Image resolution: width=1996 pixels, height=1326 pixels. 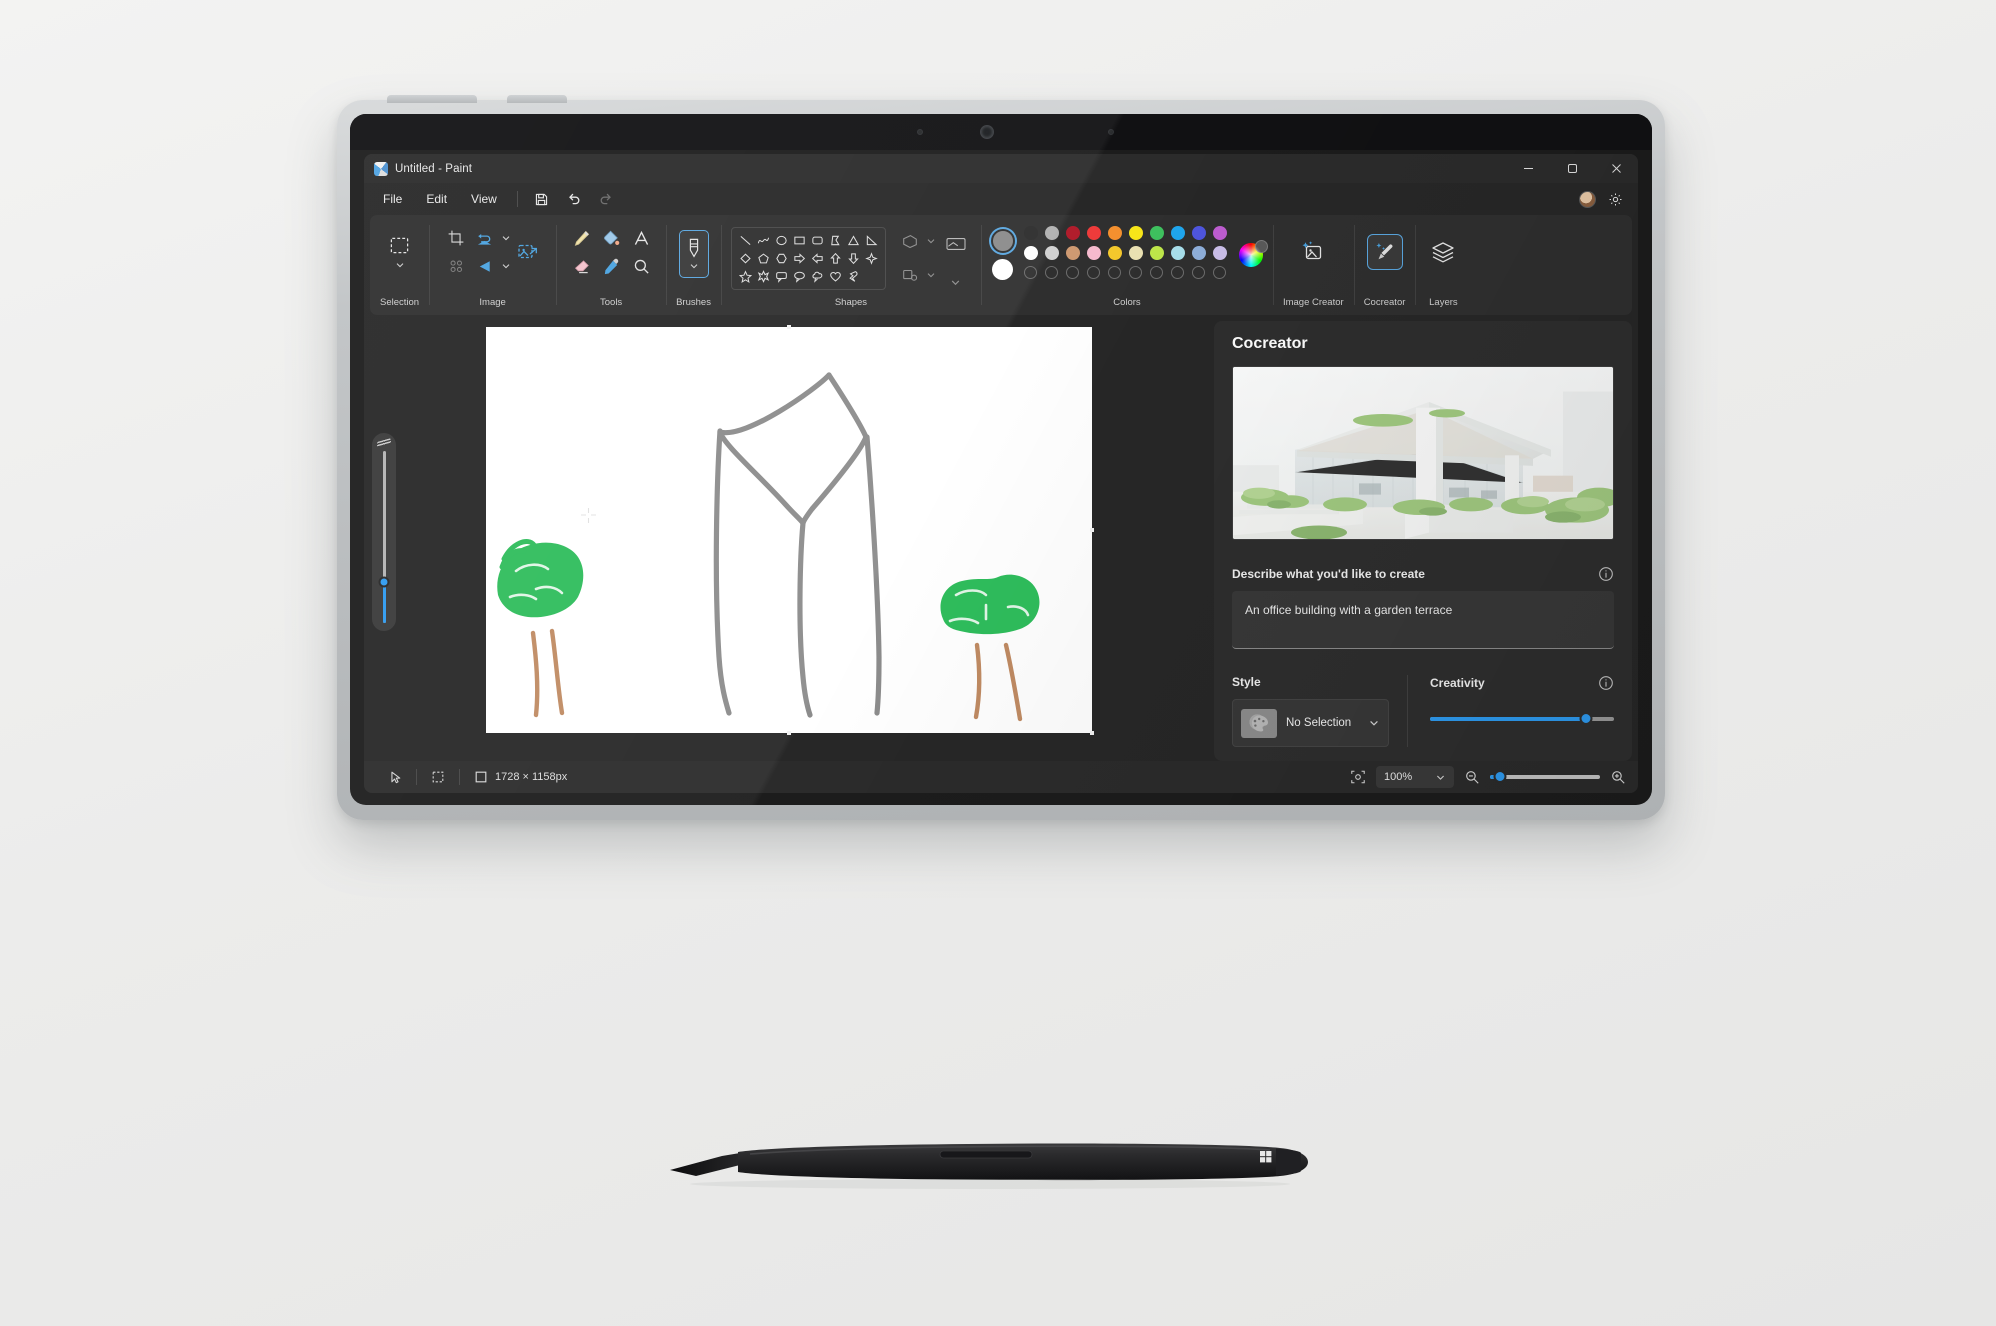 What do you see at coordinates (799, 258) in the screenshot?
I see `shape-right-arrow` at bounding box center [799, 258].